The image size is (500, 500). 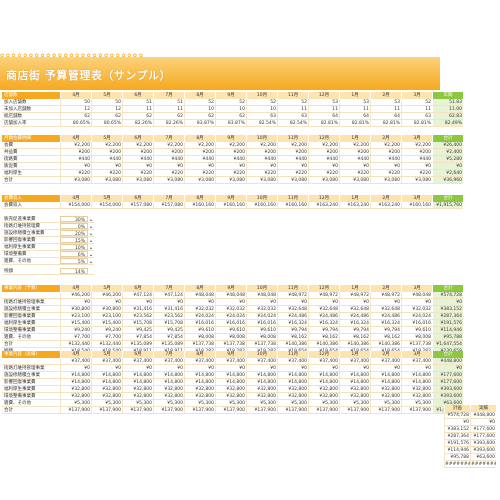 I want to click on cell: 52, so click(x=230, y=102).